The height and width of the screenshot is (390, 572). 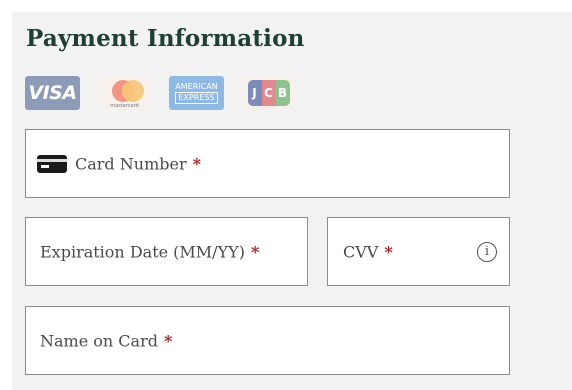 I want to click on jcb-letter-c: C, so click(x=268, y=93).